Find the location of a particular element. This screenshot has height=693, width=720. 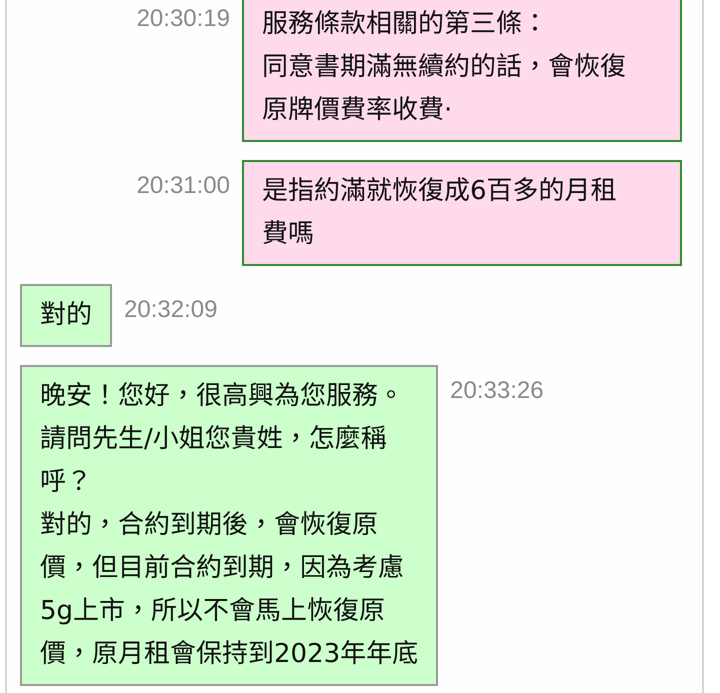

message-time: 20:32:09 is located at coordinates (171, 310).